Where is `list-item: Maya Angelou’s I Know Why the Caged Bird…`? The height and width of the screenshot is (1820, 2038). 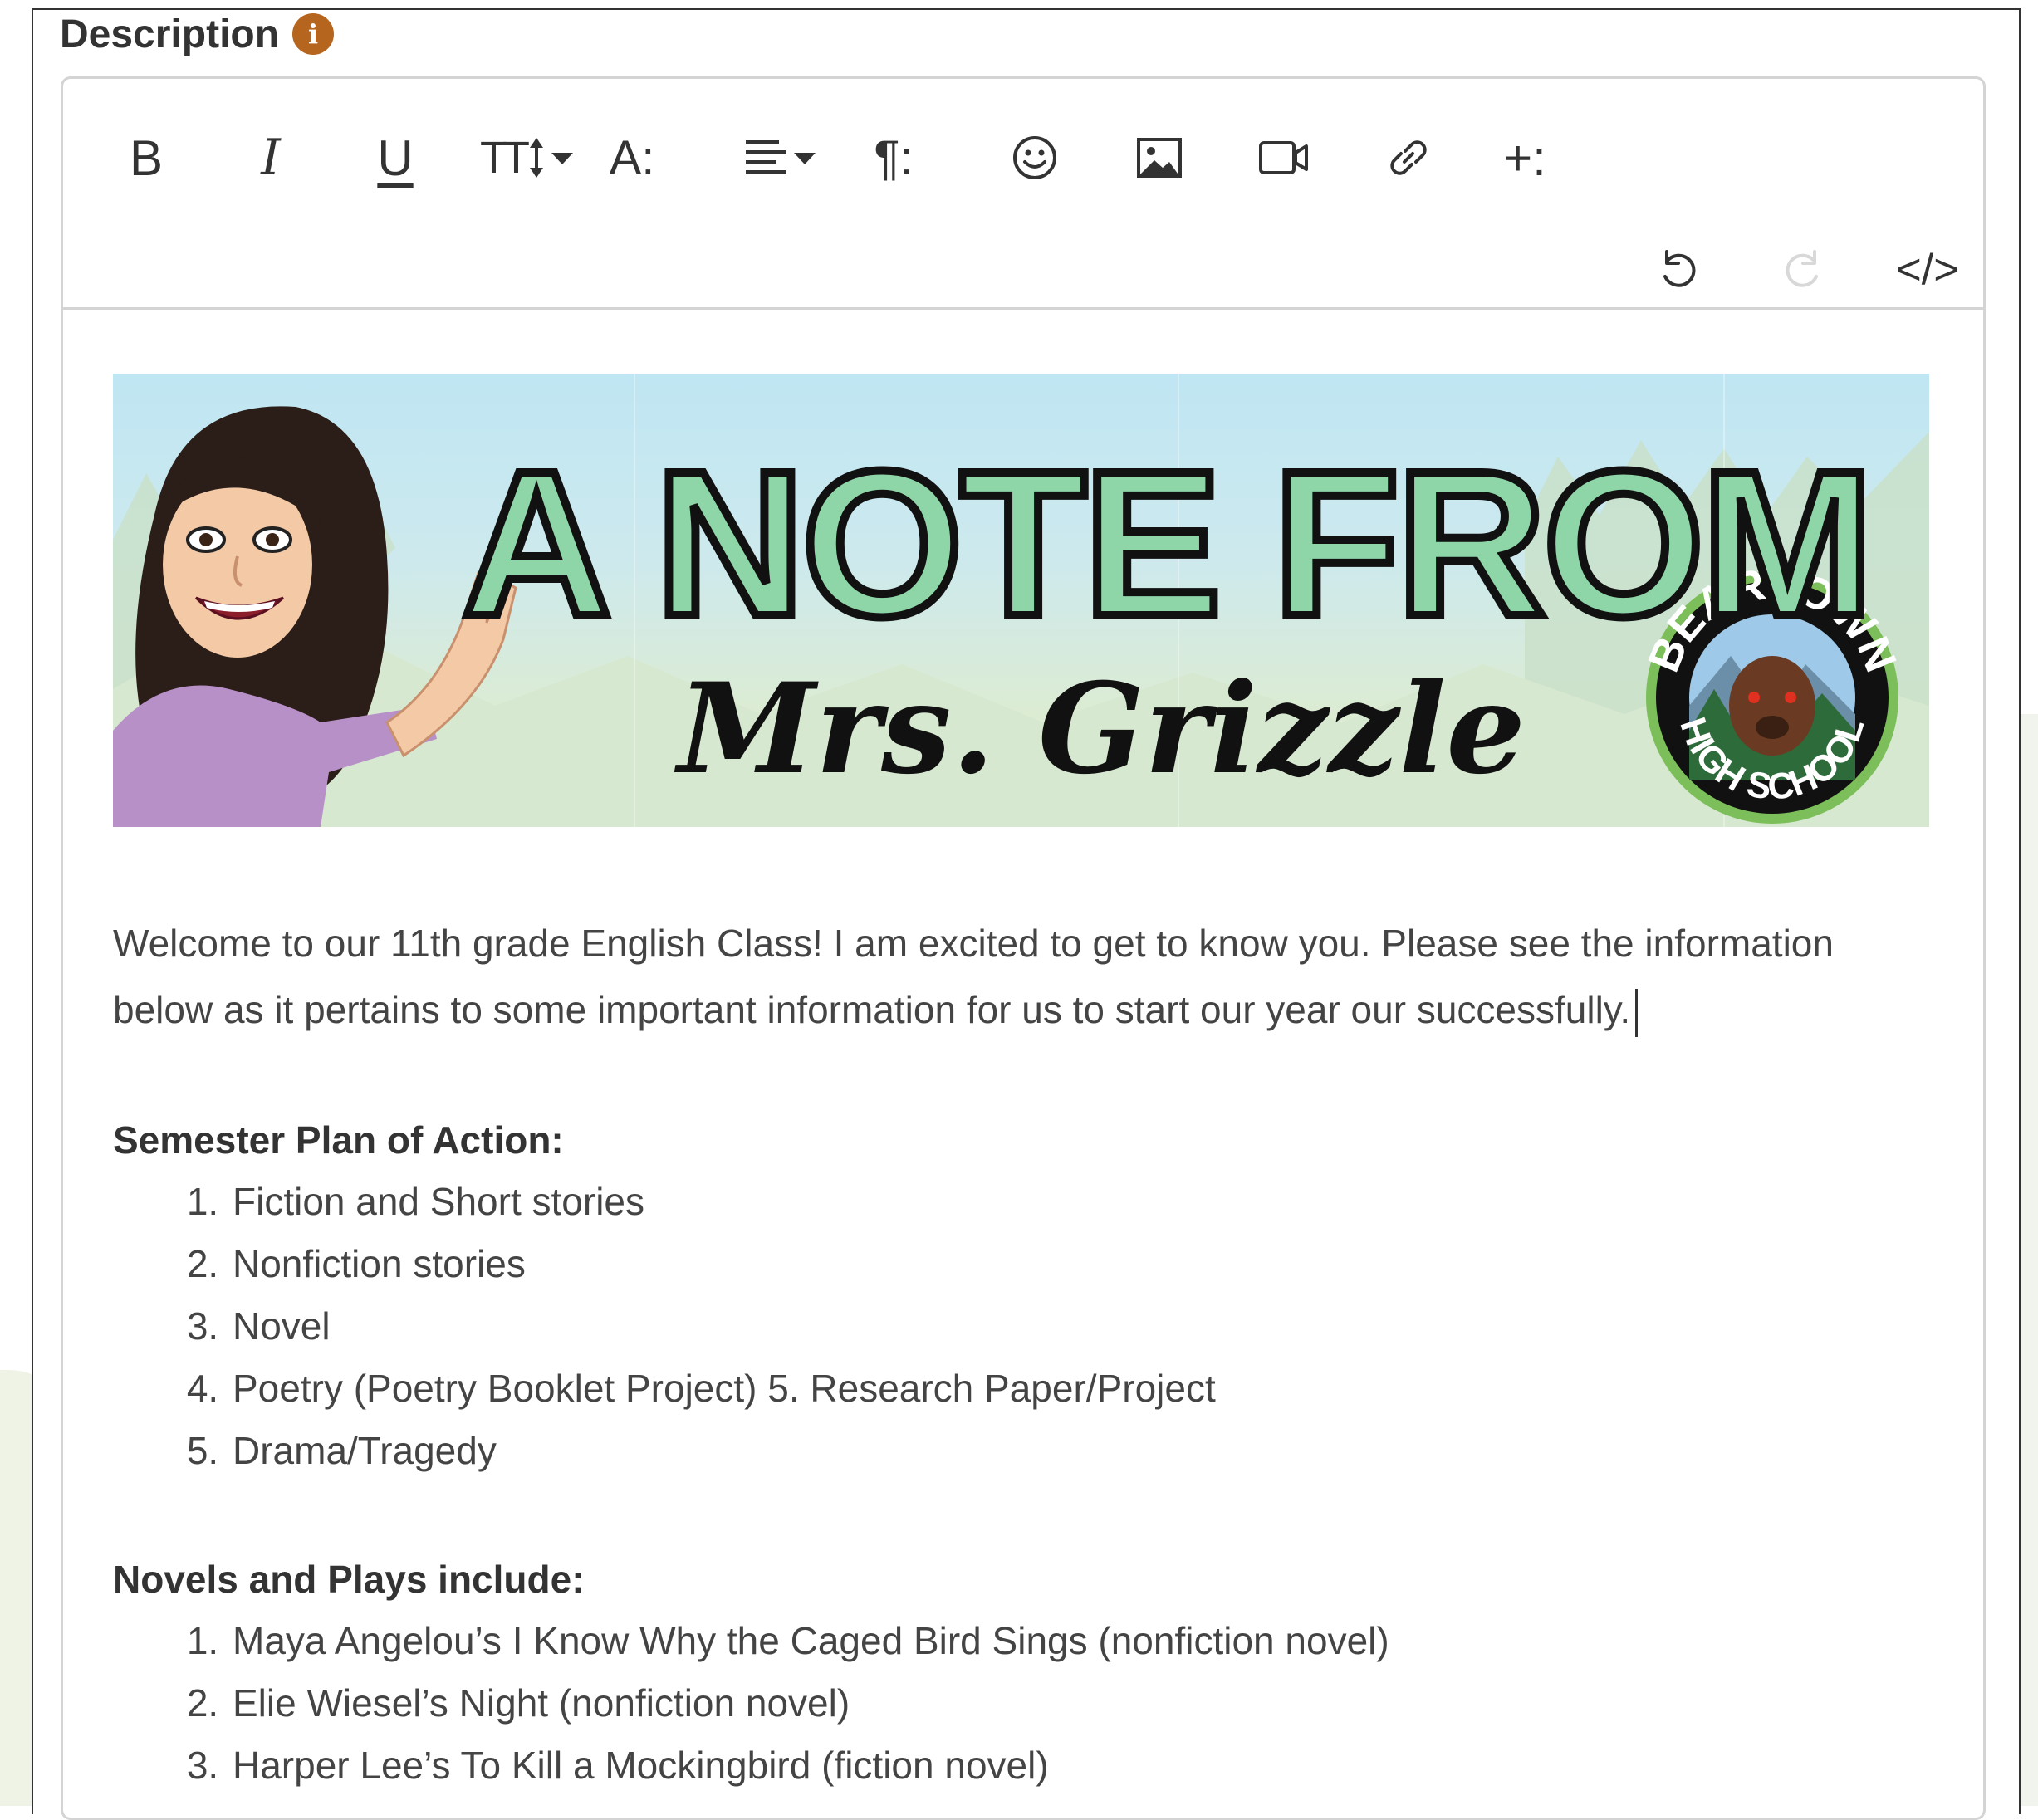
list-item: Maya Angelou’s I Know Why the Caged Bird… is located at coordinates (1081, 1641).